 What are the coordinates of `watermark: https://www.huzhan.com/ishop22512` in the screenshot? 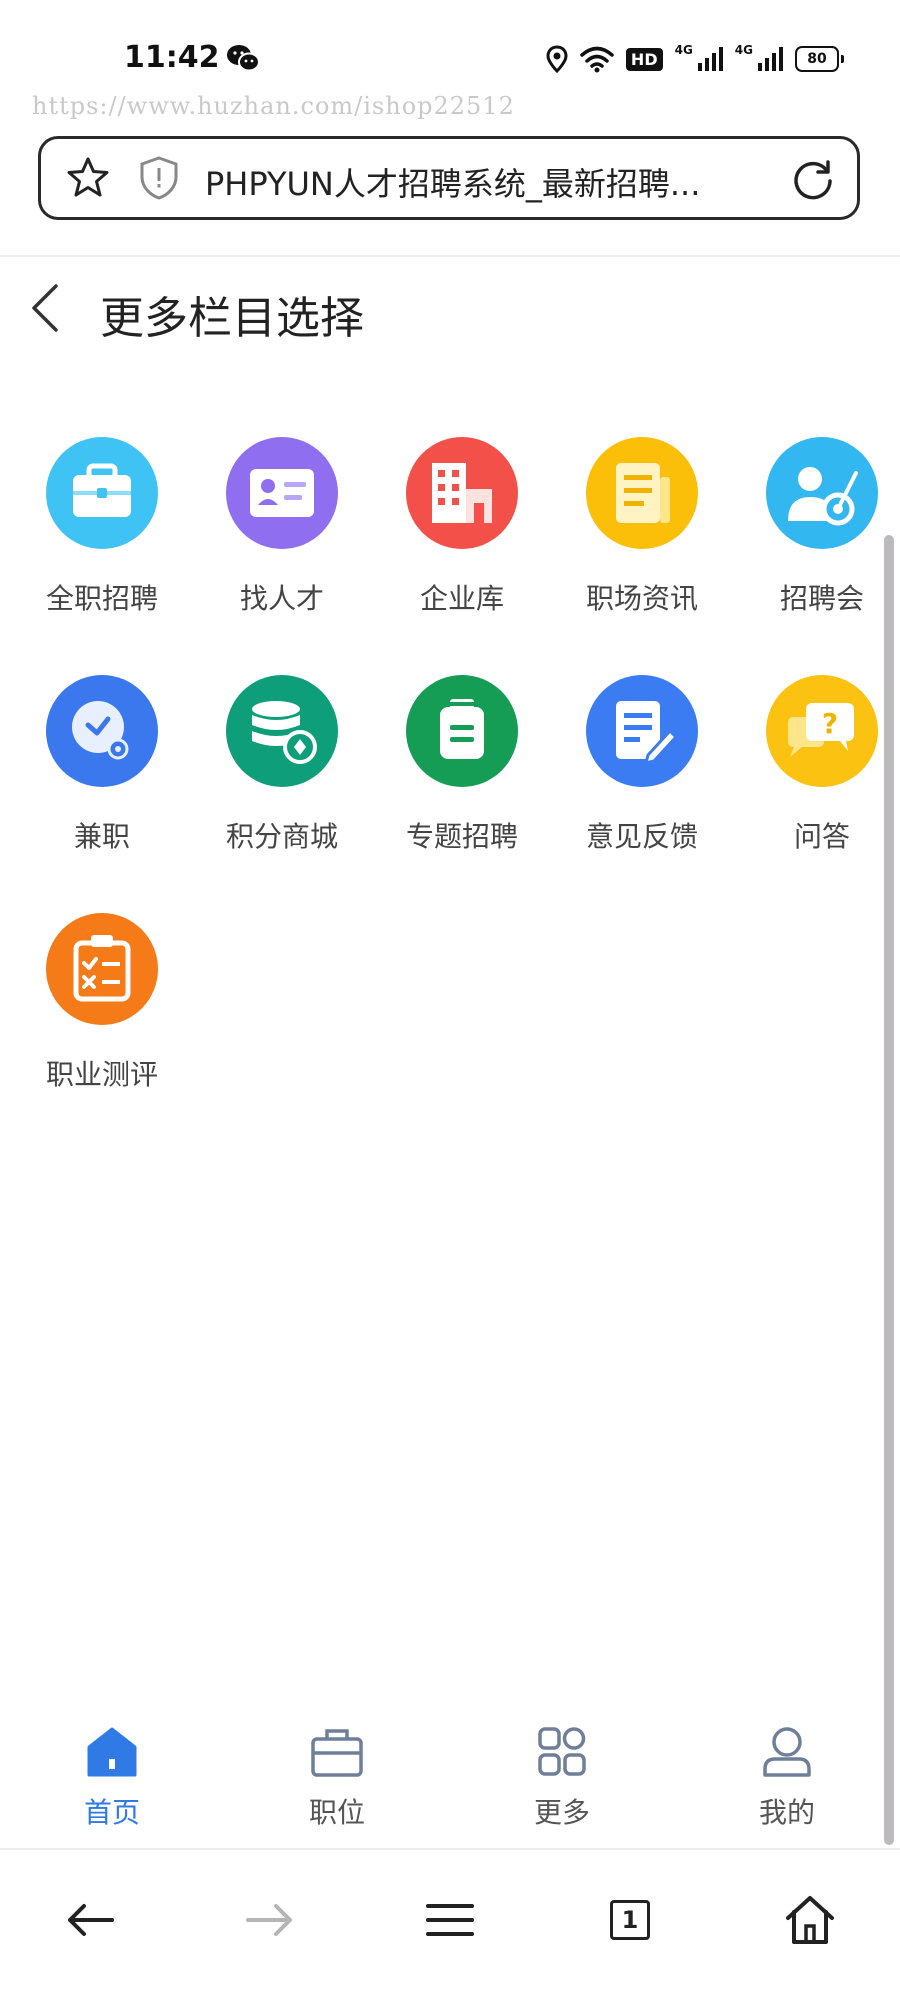 It's located at (273, 106).